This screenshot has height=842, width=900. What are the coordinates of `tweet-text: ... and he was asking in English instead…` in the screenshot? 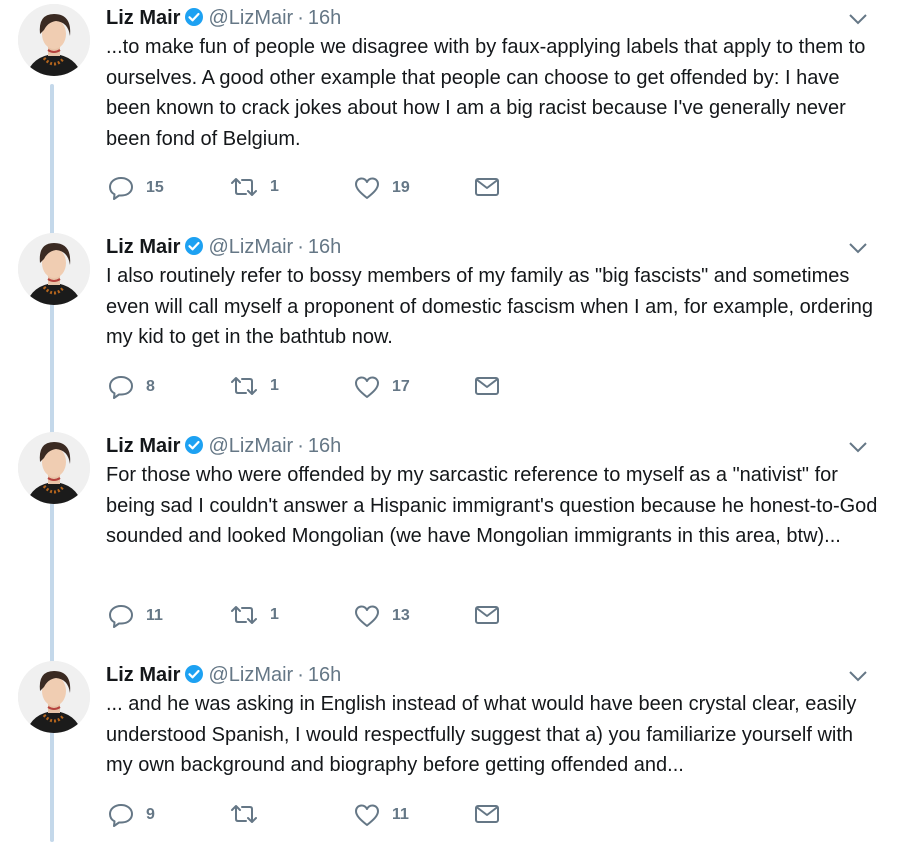 It's located at (481, 734).